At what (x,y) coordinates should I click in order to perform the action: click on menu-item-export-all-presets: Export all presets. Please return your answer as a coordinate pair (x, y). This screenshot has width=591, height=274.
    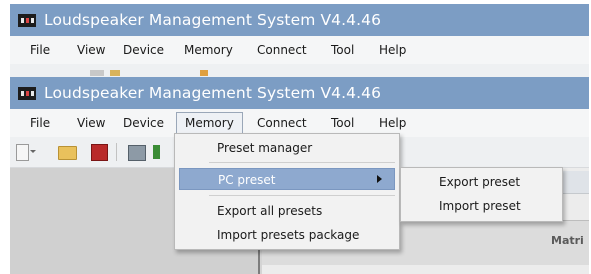
    Looking at the image, I should click on (287, 211).